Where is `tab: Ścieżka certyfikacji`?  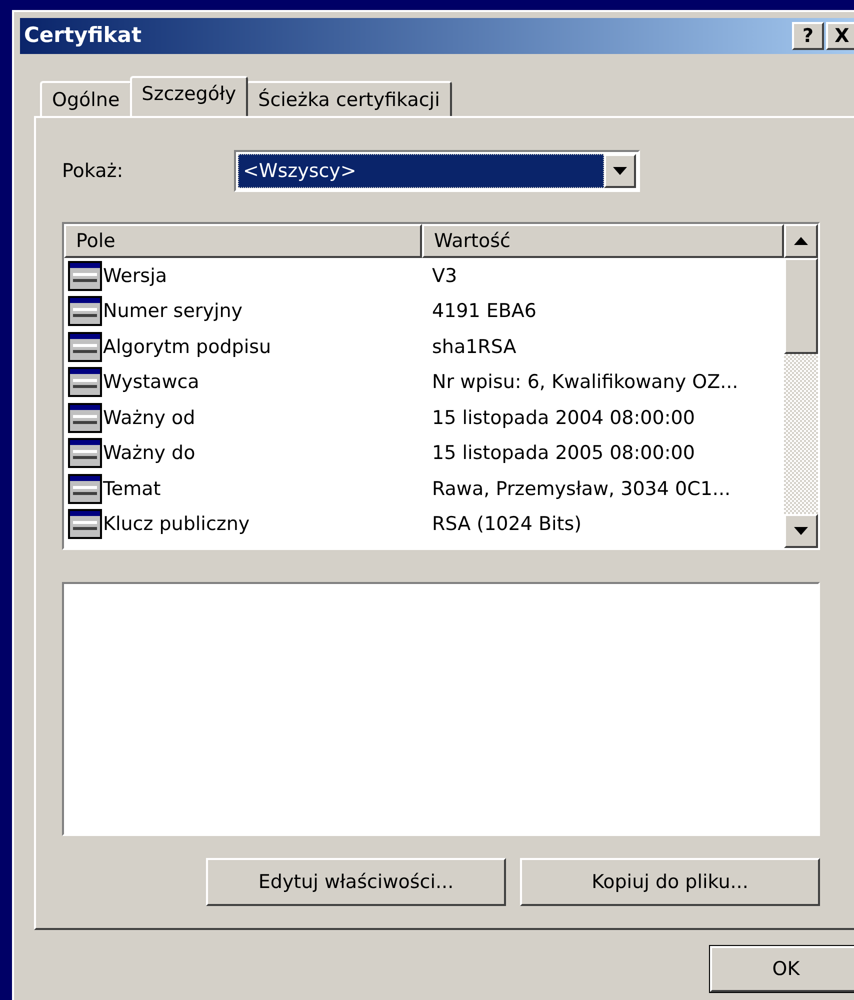
tab: Ścieżka certyfikacji is located at coordinates (349, 98).